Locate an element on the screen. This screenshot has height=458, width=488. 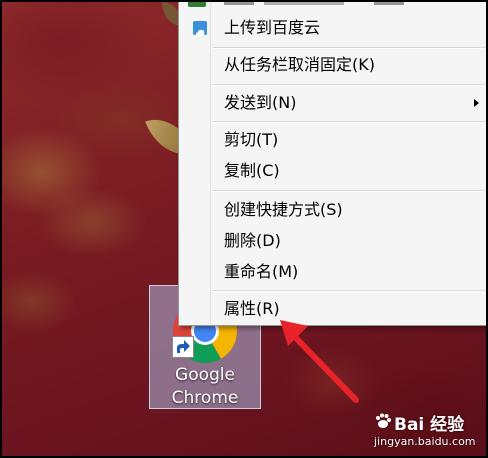
menu-item-unpin-taskbar: 从任务栏取消固定(K) is located at coordinates (332, 65).